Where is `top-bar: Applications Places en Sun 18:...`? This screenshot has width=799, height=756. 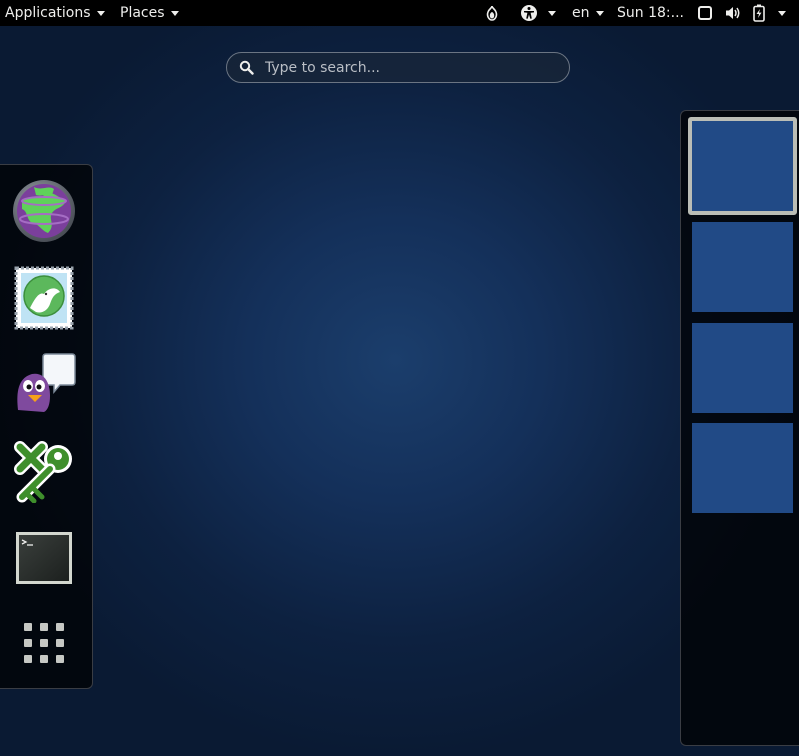 top-bar: Applications Places en Sun 18:... is located at coordinates (399, 13).